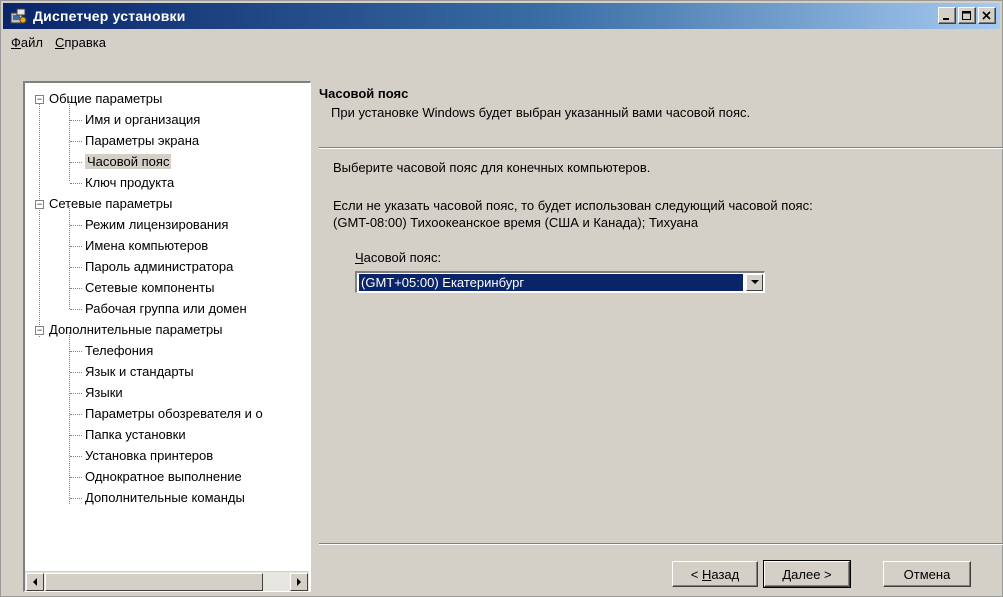  What do you see at coordinates (119, 351) in the screenshot?
I see `tree-item-telephony: Телефония` at bounding box center [119, 351].